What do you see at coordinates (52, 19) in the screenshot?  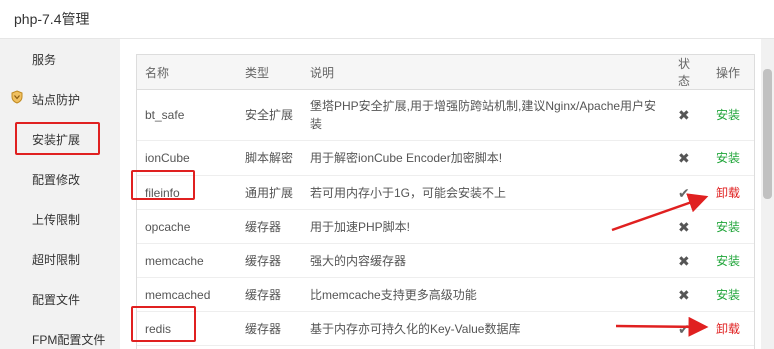 I see `window-title: php-7.4管理` at bounding box center [52, 19].